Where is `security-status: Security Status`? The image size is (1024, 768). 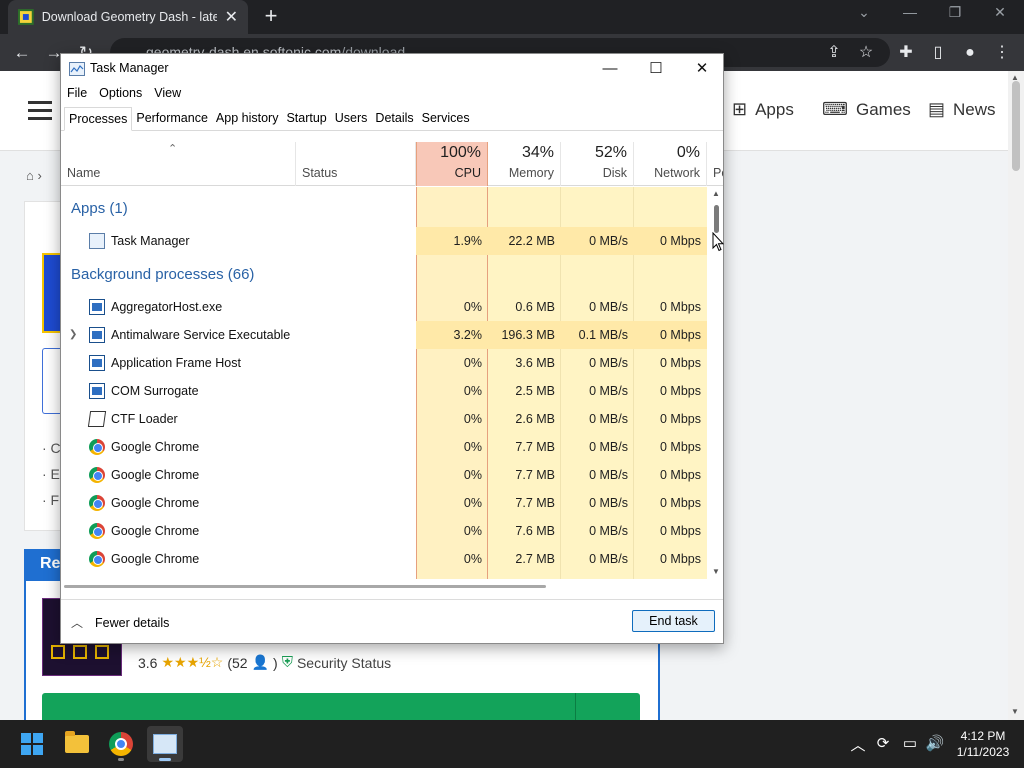 security-status: Security Status is located at coordinates (344, 663).